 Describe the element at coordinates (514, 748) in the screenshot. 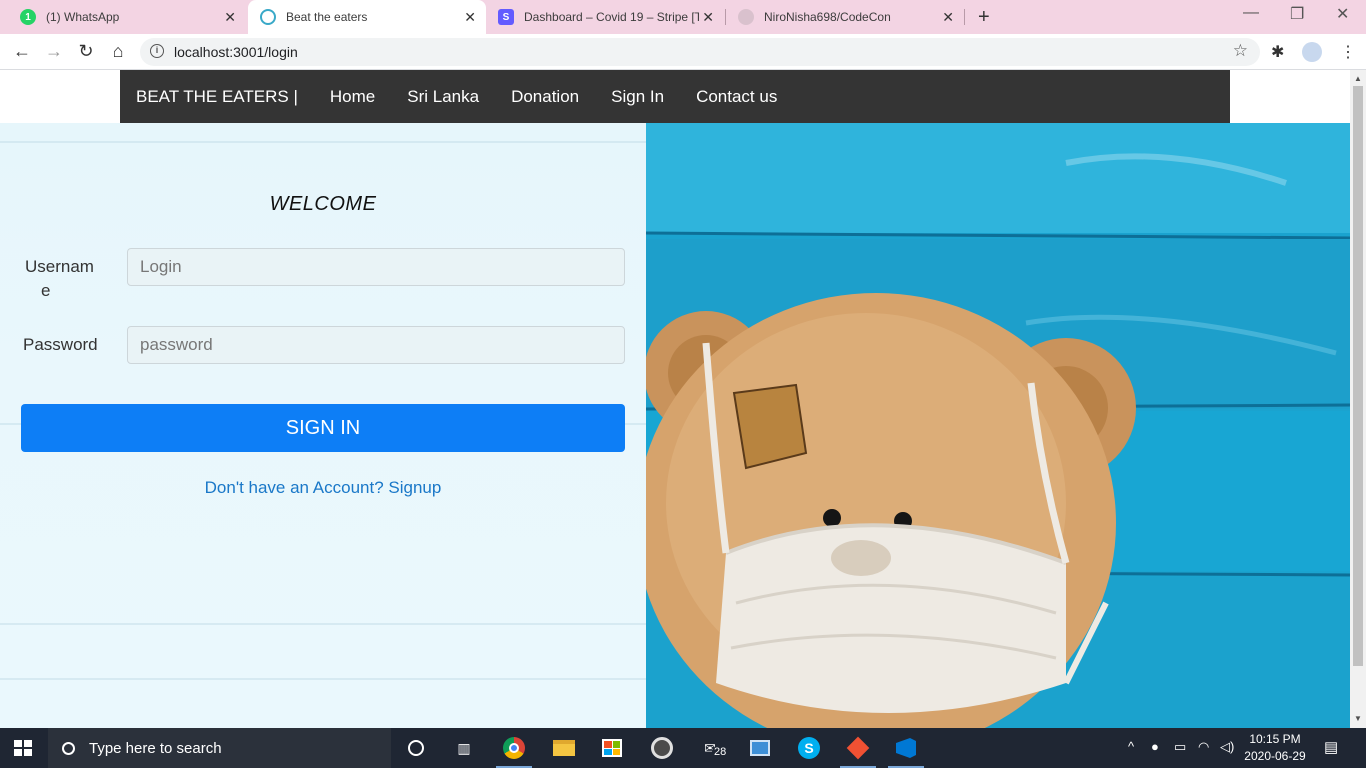

I see `chrome-icon` at that location.